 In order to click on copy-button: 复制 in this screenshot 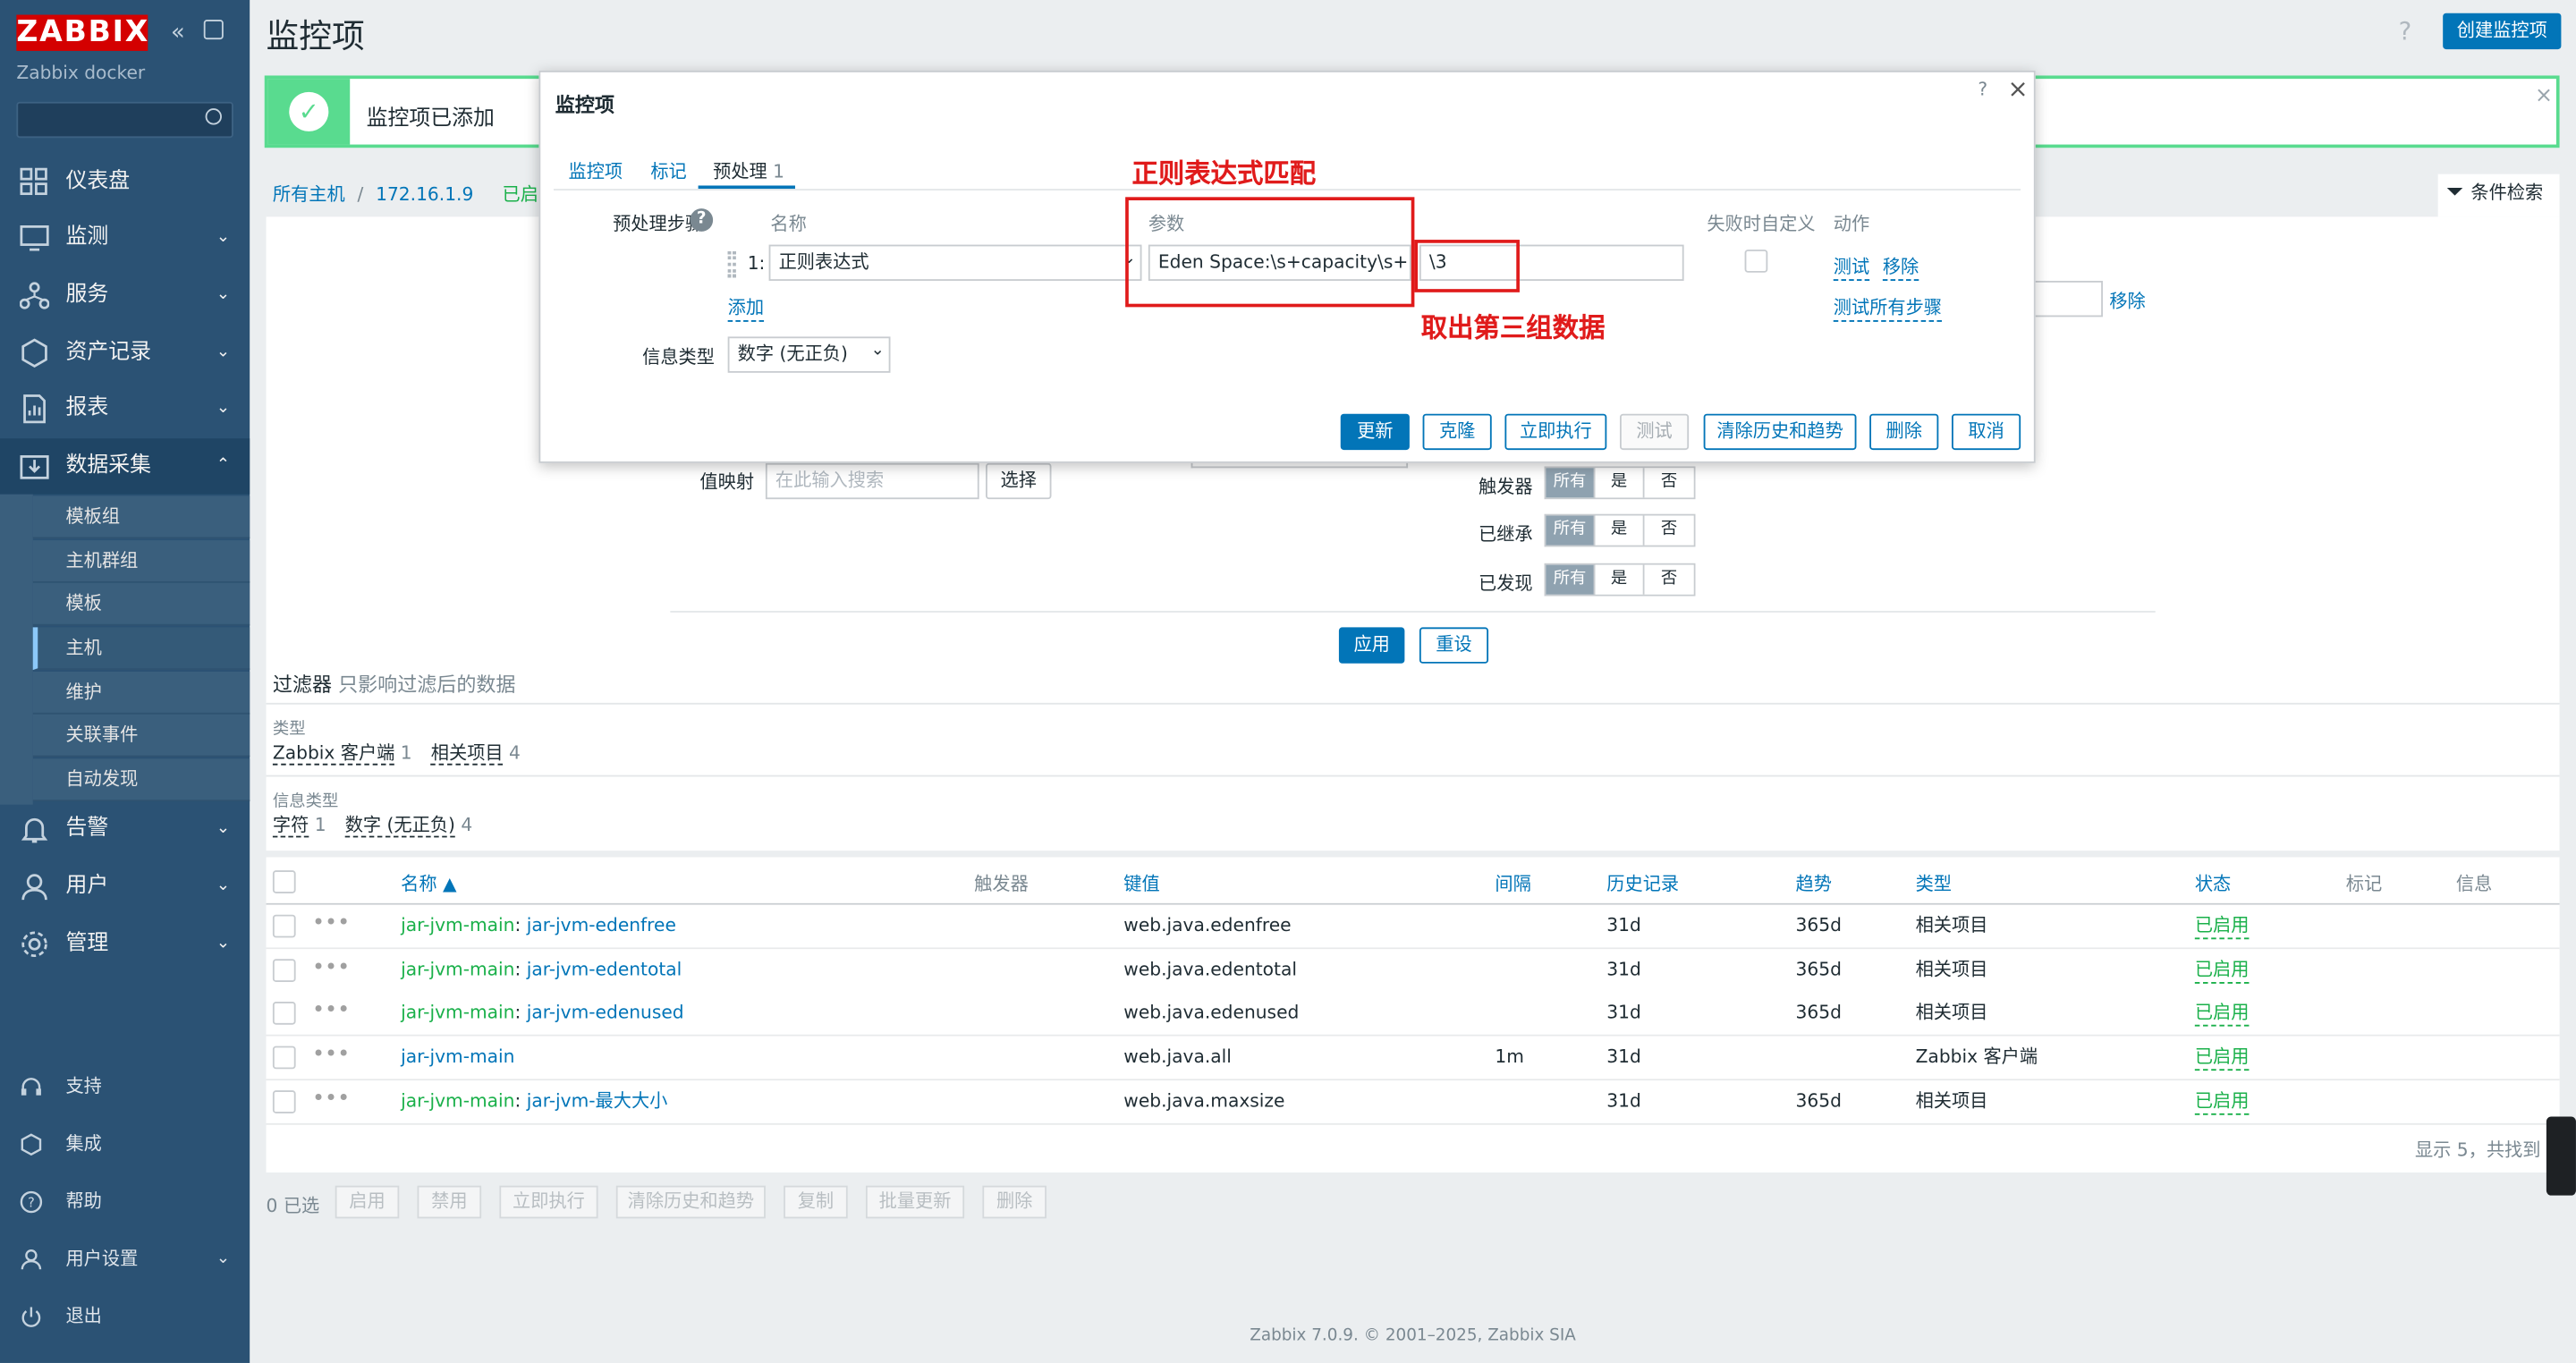, I will do `click(816, 1202)`.